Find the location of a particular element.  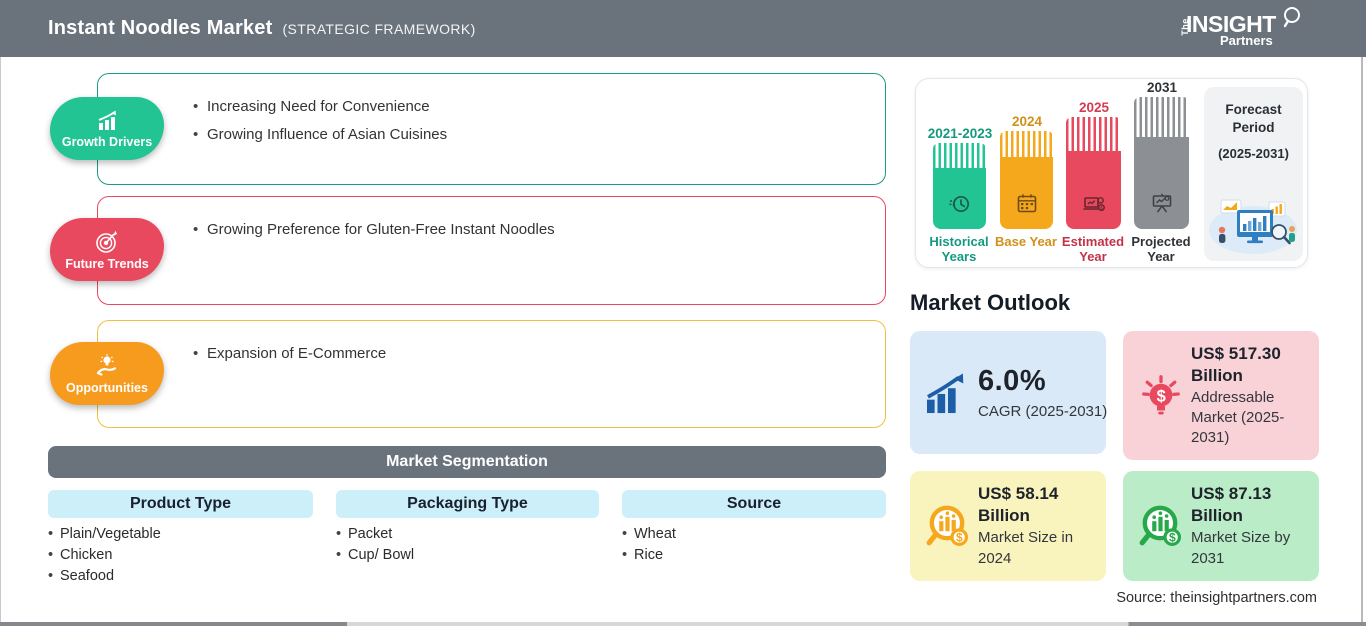

cagr-card: 6.0% CAGR (2025-2031) is located at coordinates (1009, 392).